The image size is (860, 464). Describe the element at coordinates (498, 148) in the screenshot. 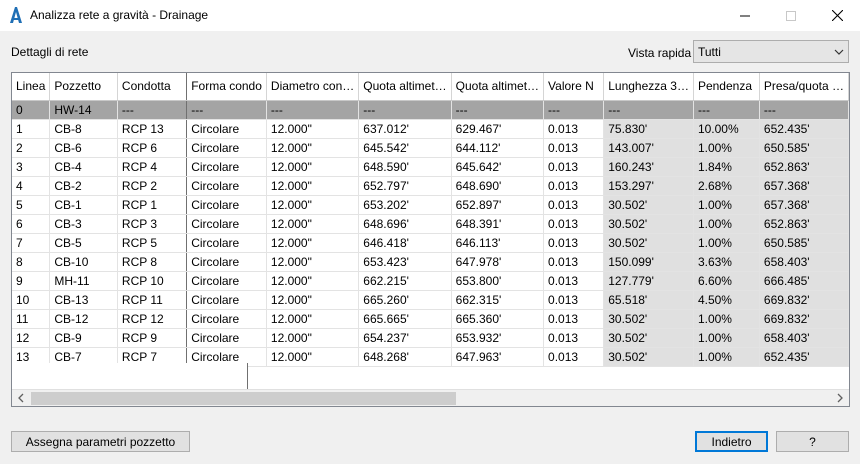

I see `table-cell: 644.112'` at that location.